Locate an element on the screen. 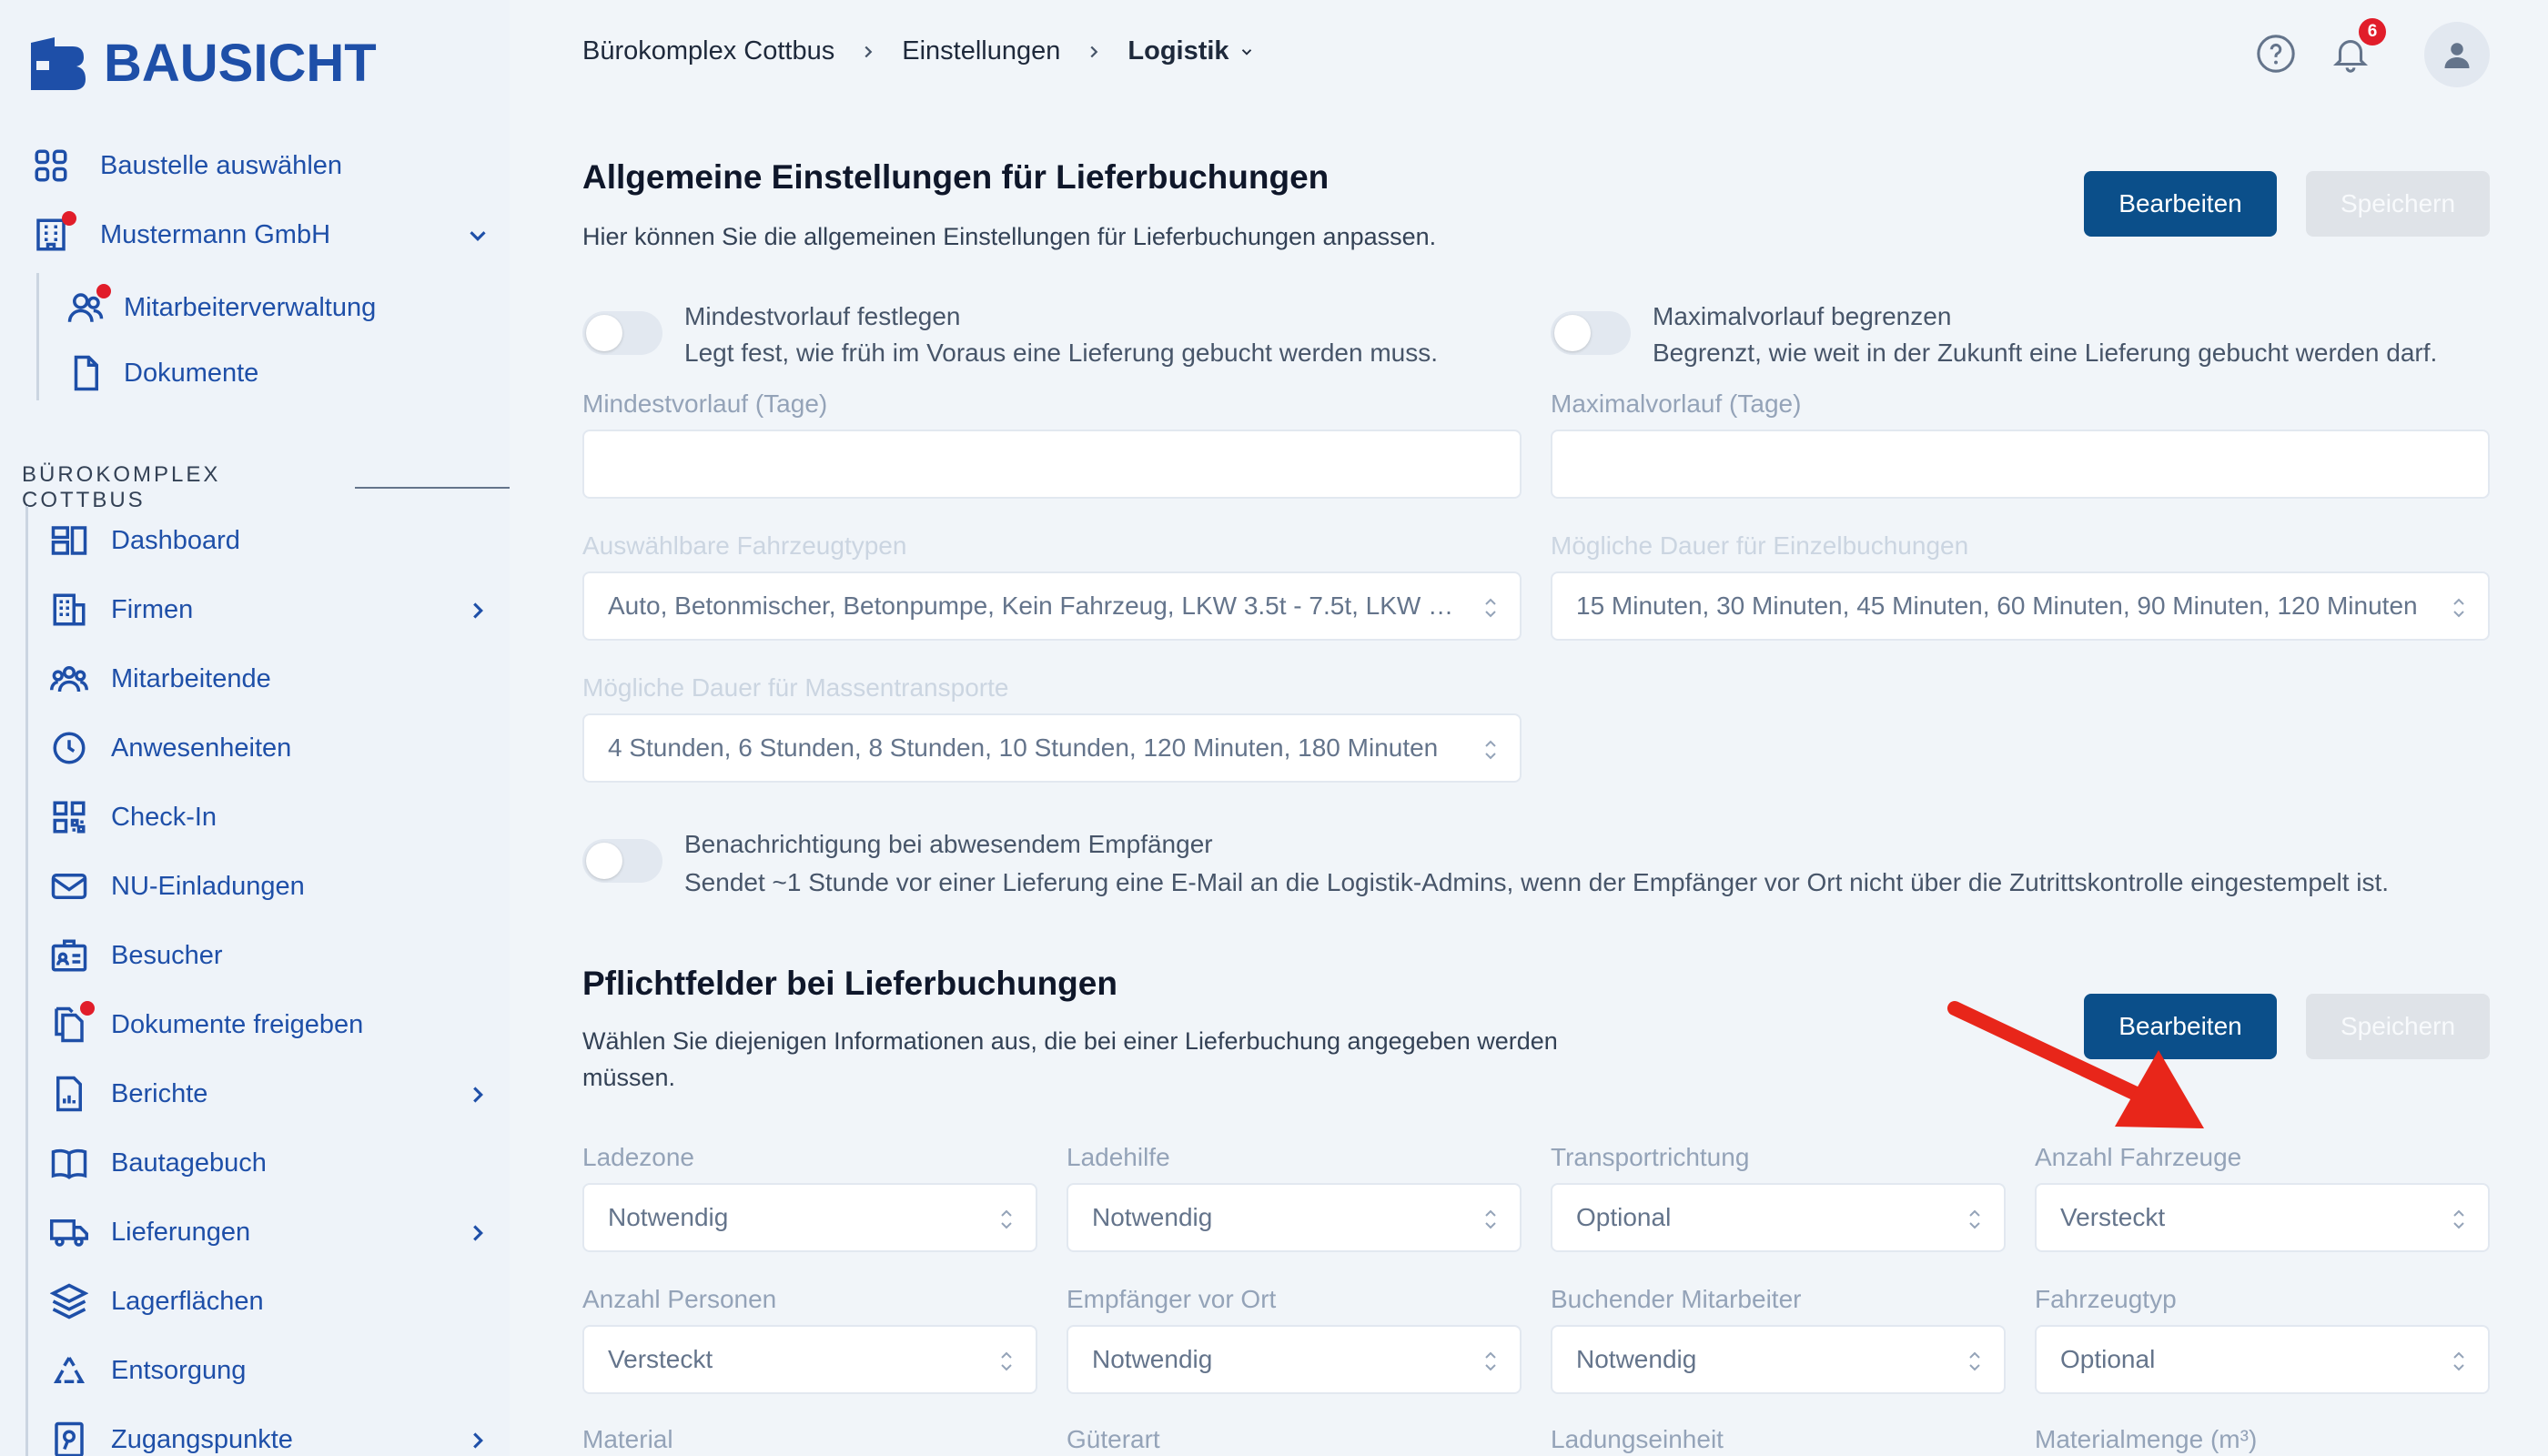 The width and height of the screenshot is (2548, 1456). select-value: Optional is located at coordinates (1624, 1217).